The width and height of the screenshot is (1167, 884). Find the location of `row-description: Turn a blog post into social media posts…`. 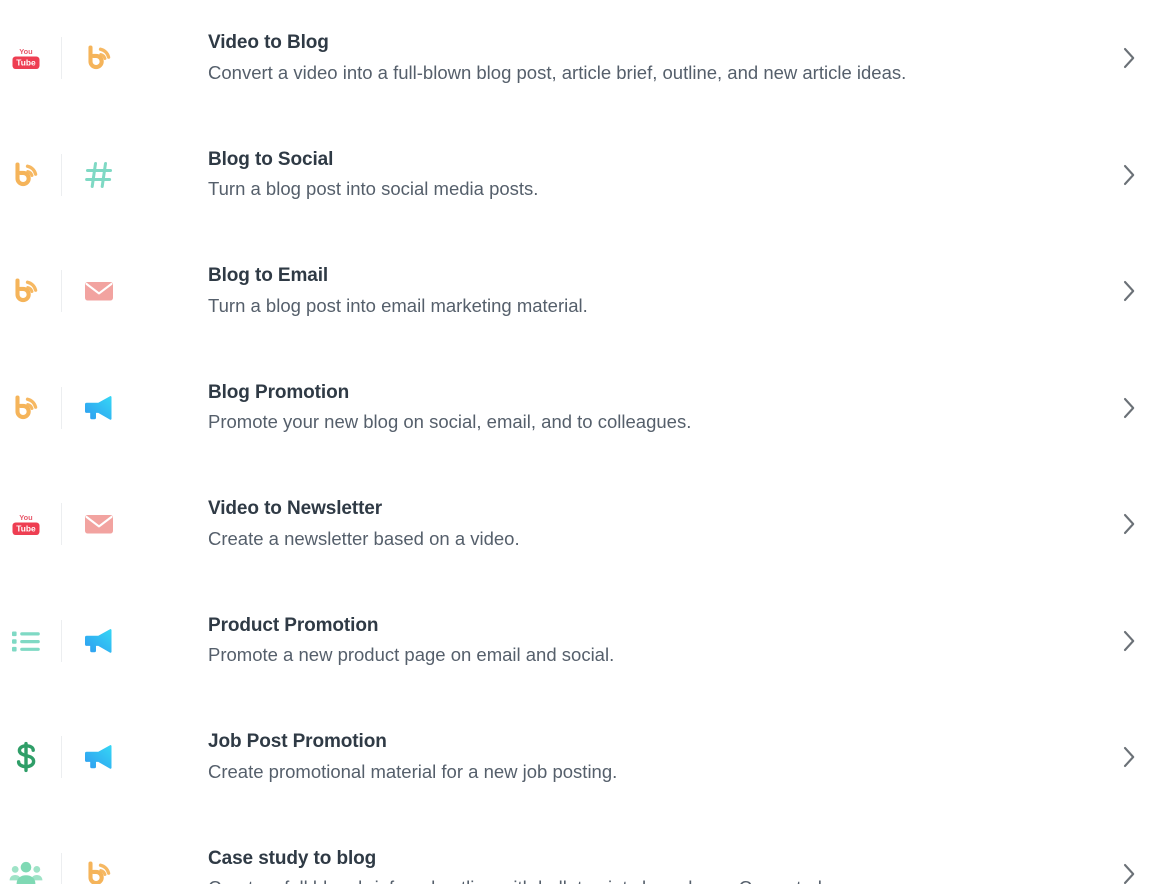

row-description: Turn a blog post into social media posts… is located at coordinates (373, 189).